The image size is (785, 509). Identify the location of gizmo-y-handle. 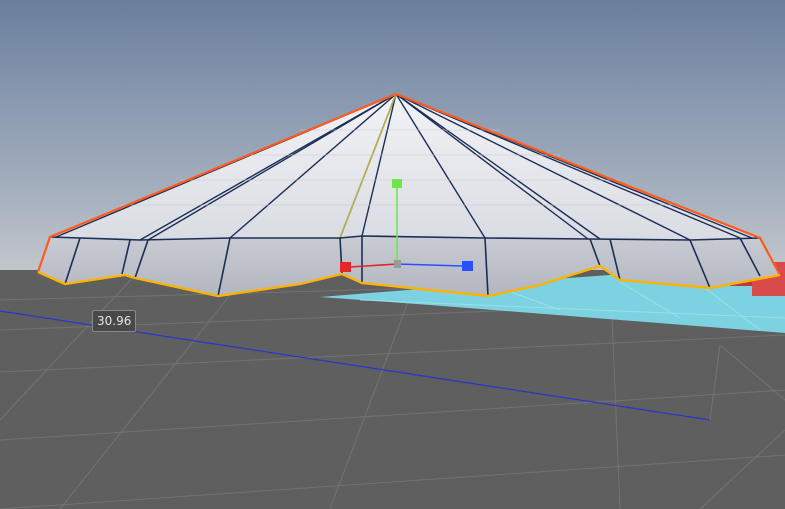
(397, 183).